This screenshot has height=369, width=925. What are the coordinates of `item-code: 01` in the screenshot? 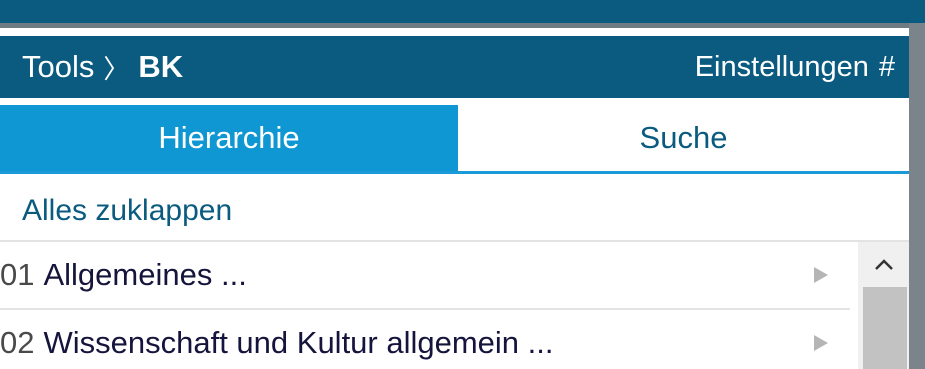 It's located at (17, 274).